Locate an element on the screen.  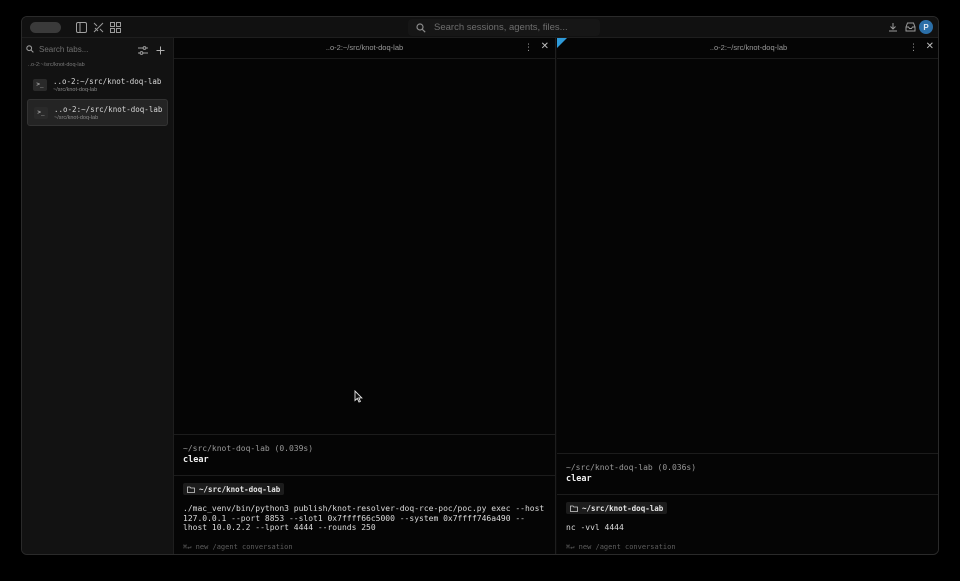
command-block: ~/src/knot-doq-lab (0.036s) clear is located at coordinates (747, 473).